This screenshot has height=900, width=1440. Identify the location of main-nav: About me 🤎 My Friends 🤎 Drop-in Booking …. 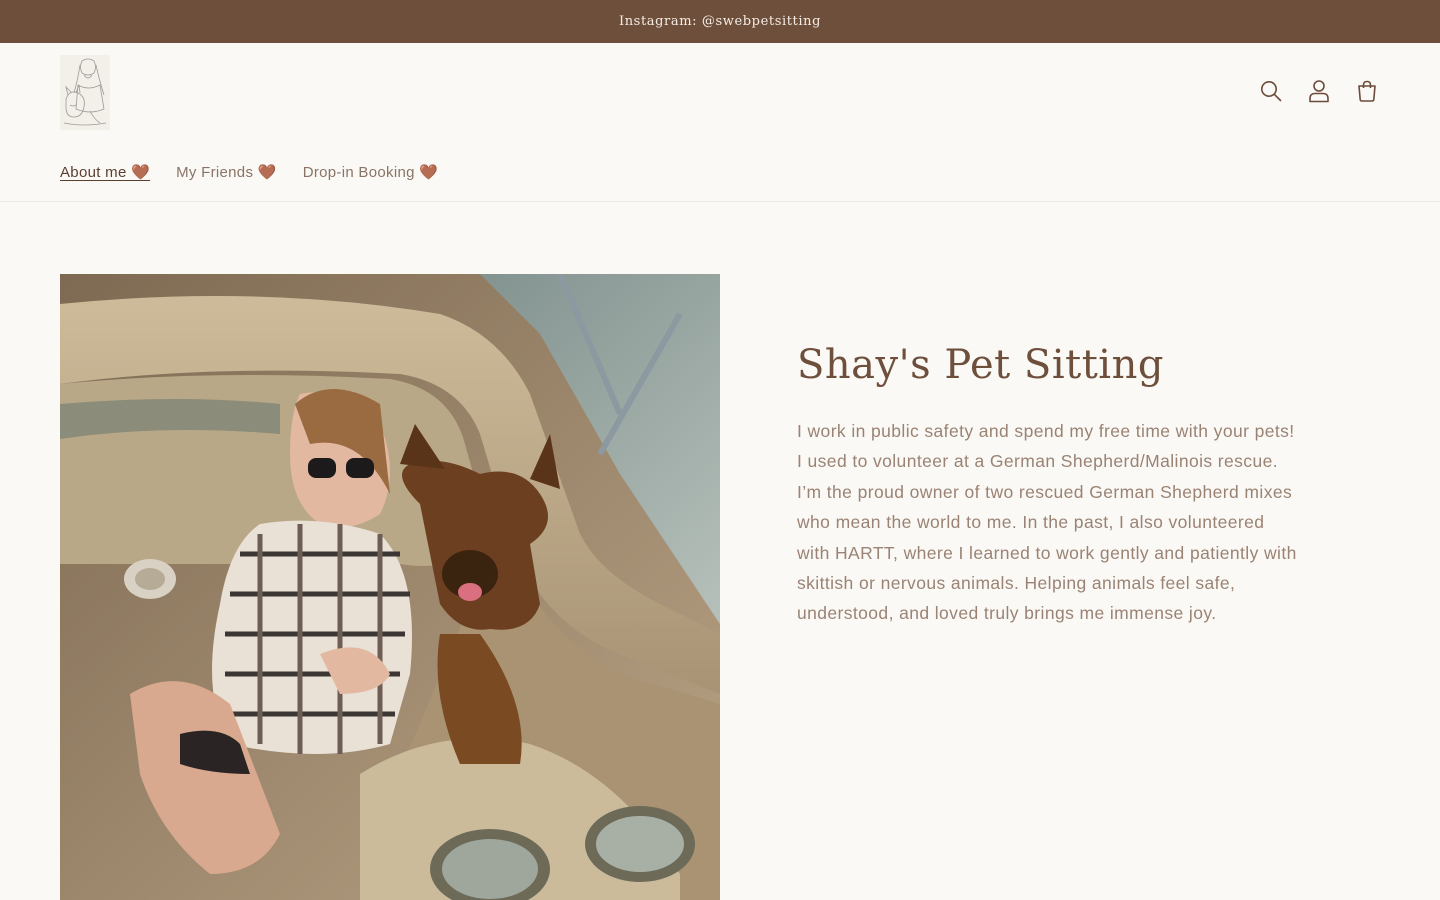
(249, 172).